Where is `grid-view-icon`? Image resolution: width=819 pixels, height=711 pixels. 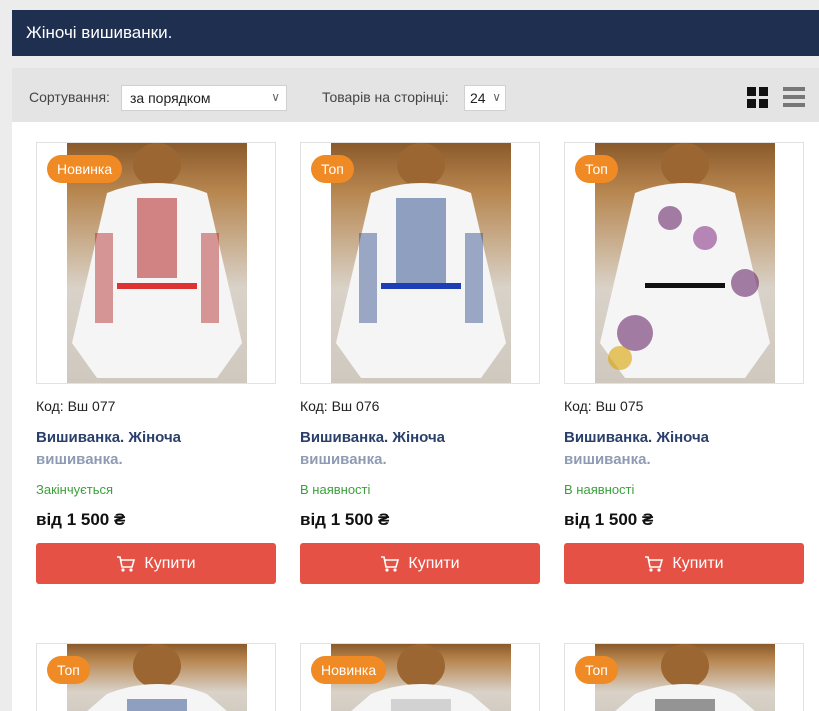 grid-view-icon is located at coordinates (757, 97).